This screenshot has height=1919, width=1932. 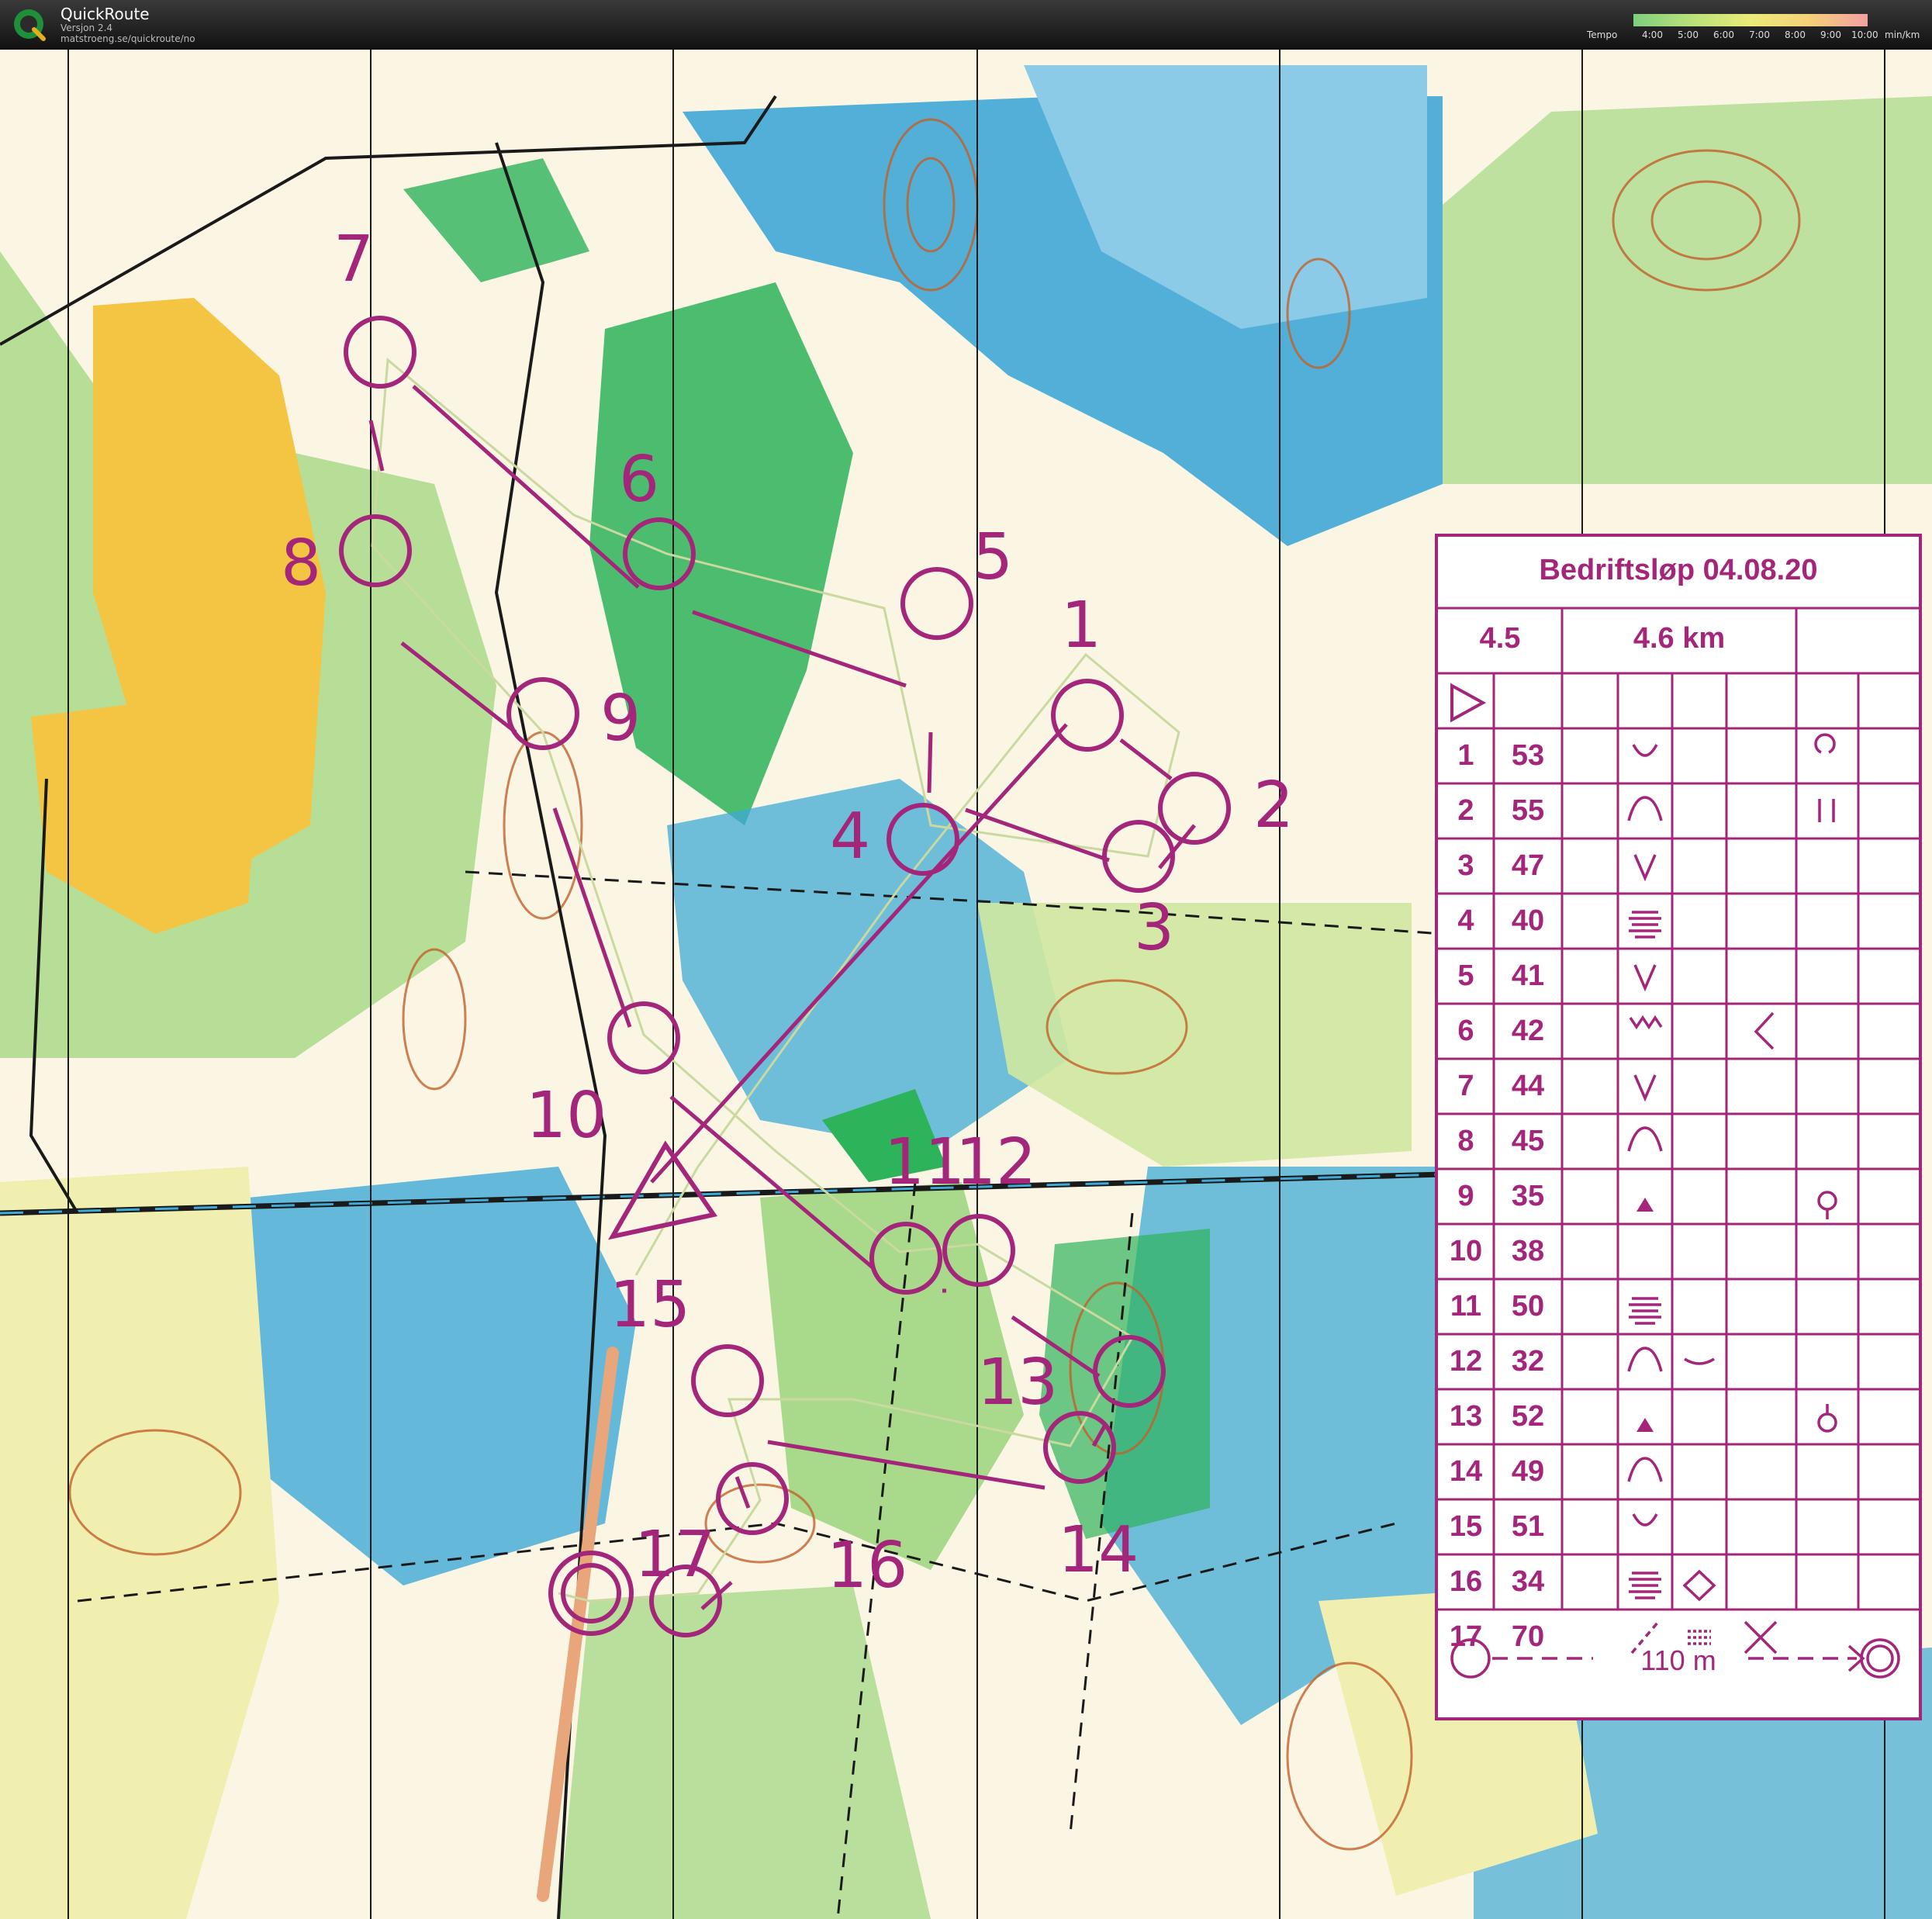 I want to click on quickroute-logo-icon, so click(x=30, y=25).